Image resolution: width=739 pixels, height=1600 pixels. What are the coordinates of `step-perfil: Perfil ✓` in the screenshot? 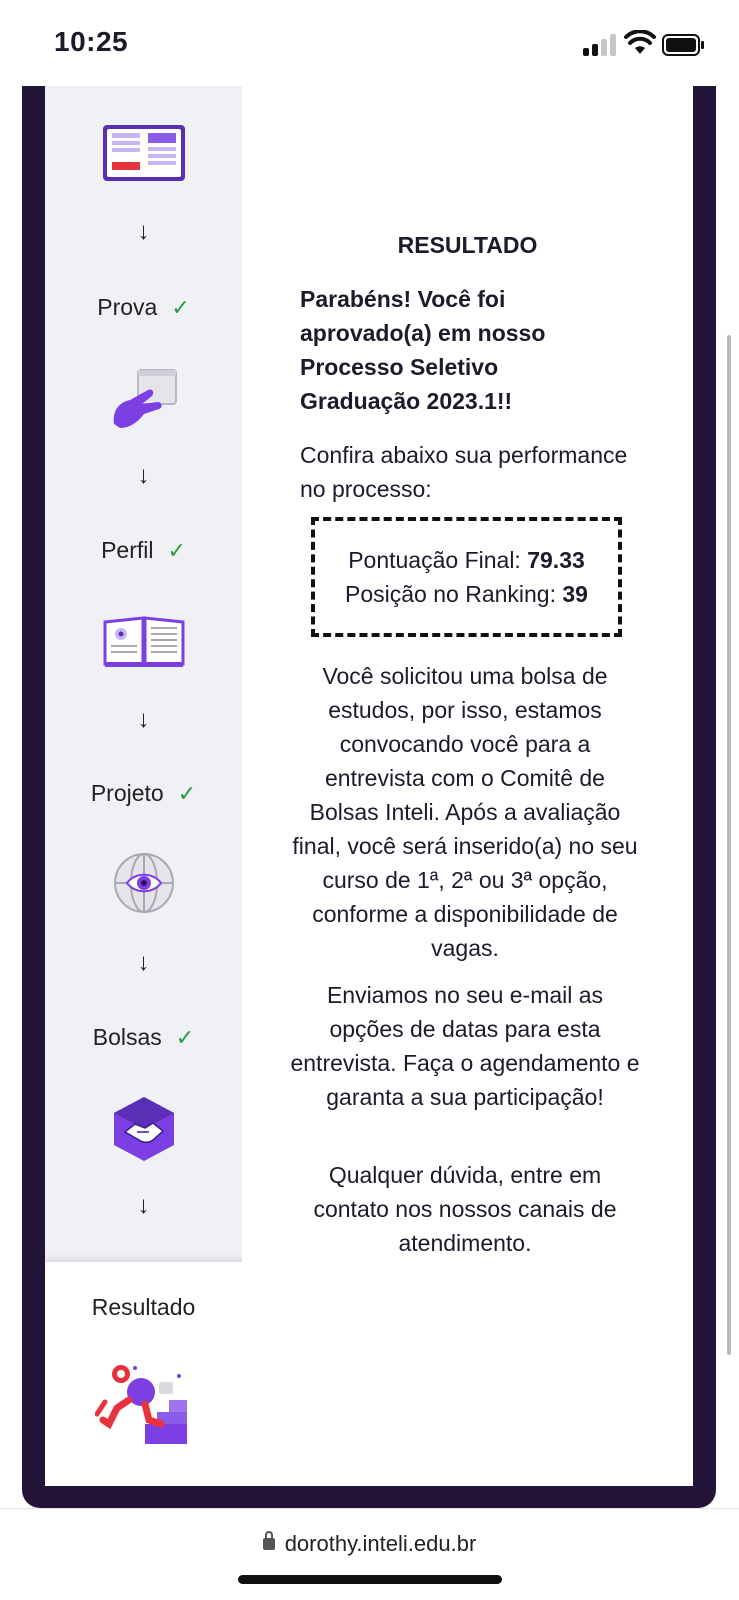 It's located at (143, 550).